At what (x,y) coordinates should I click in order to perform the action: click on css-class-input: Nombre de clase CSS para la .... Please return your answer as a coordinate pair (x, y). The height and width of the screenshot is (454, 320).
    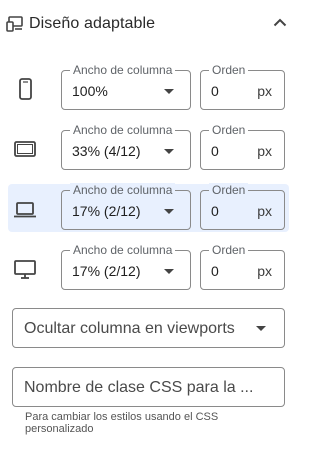
    Looking at the image, I should click on (148, 387).